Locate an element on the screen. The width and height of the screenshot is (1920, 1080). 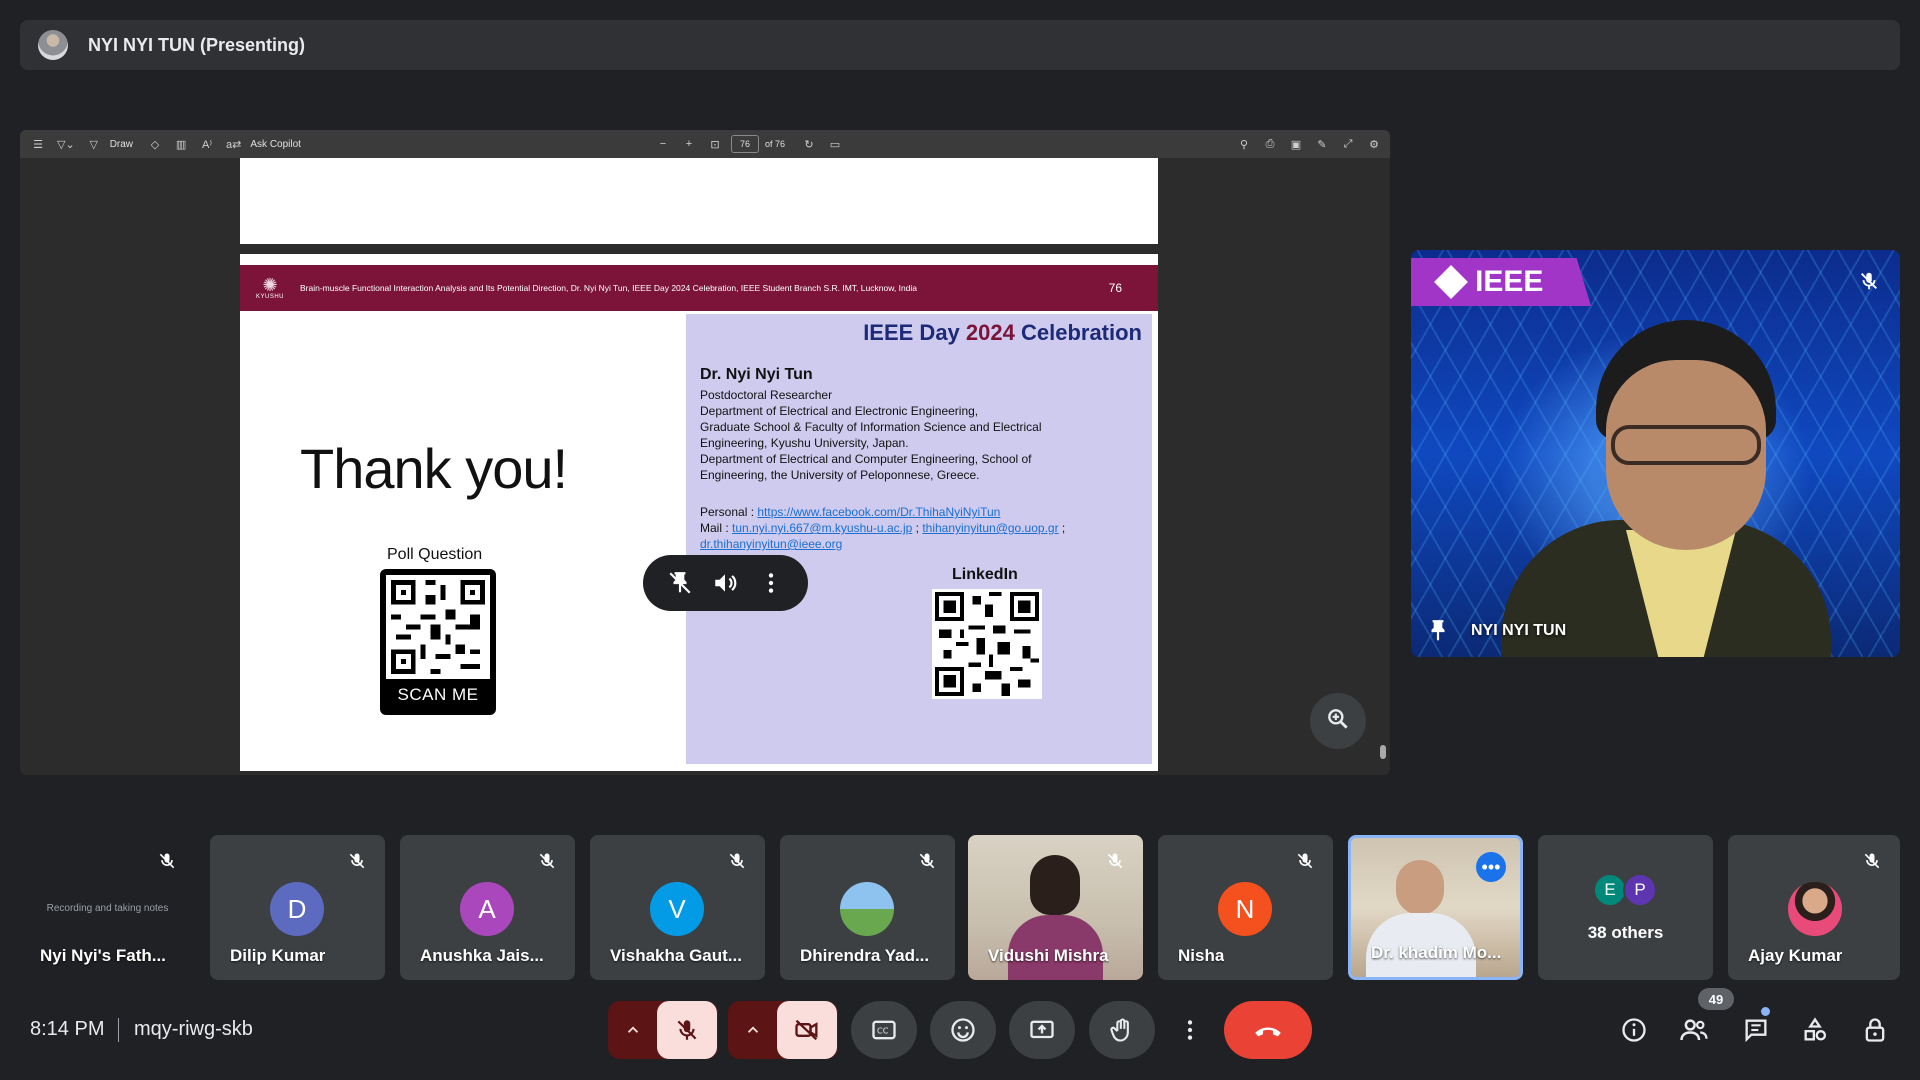
uop-mail-link: thihanyinyitun@go.uop.gr is located at coordinates (990, 528).